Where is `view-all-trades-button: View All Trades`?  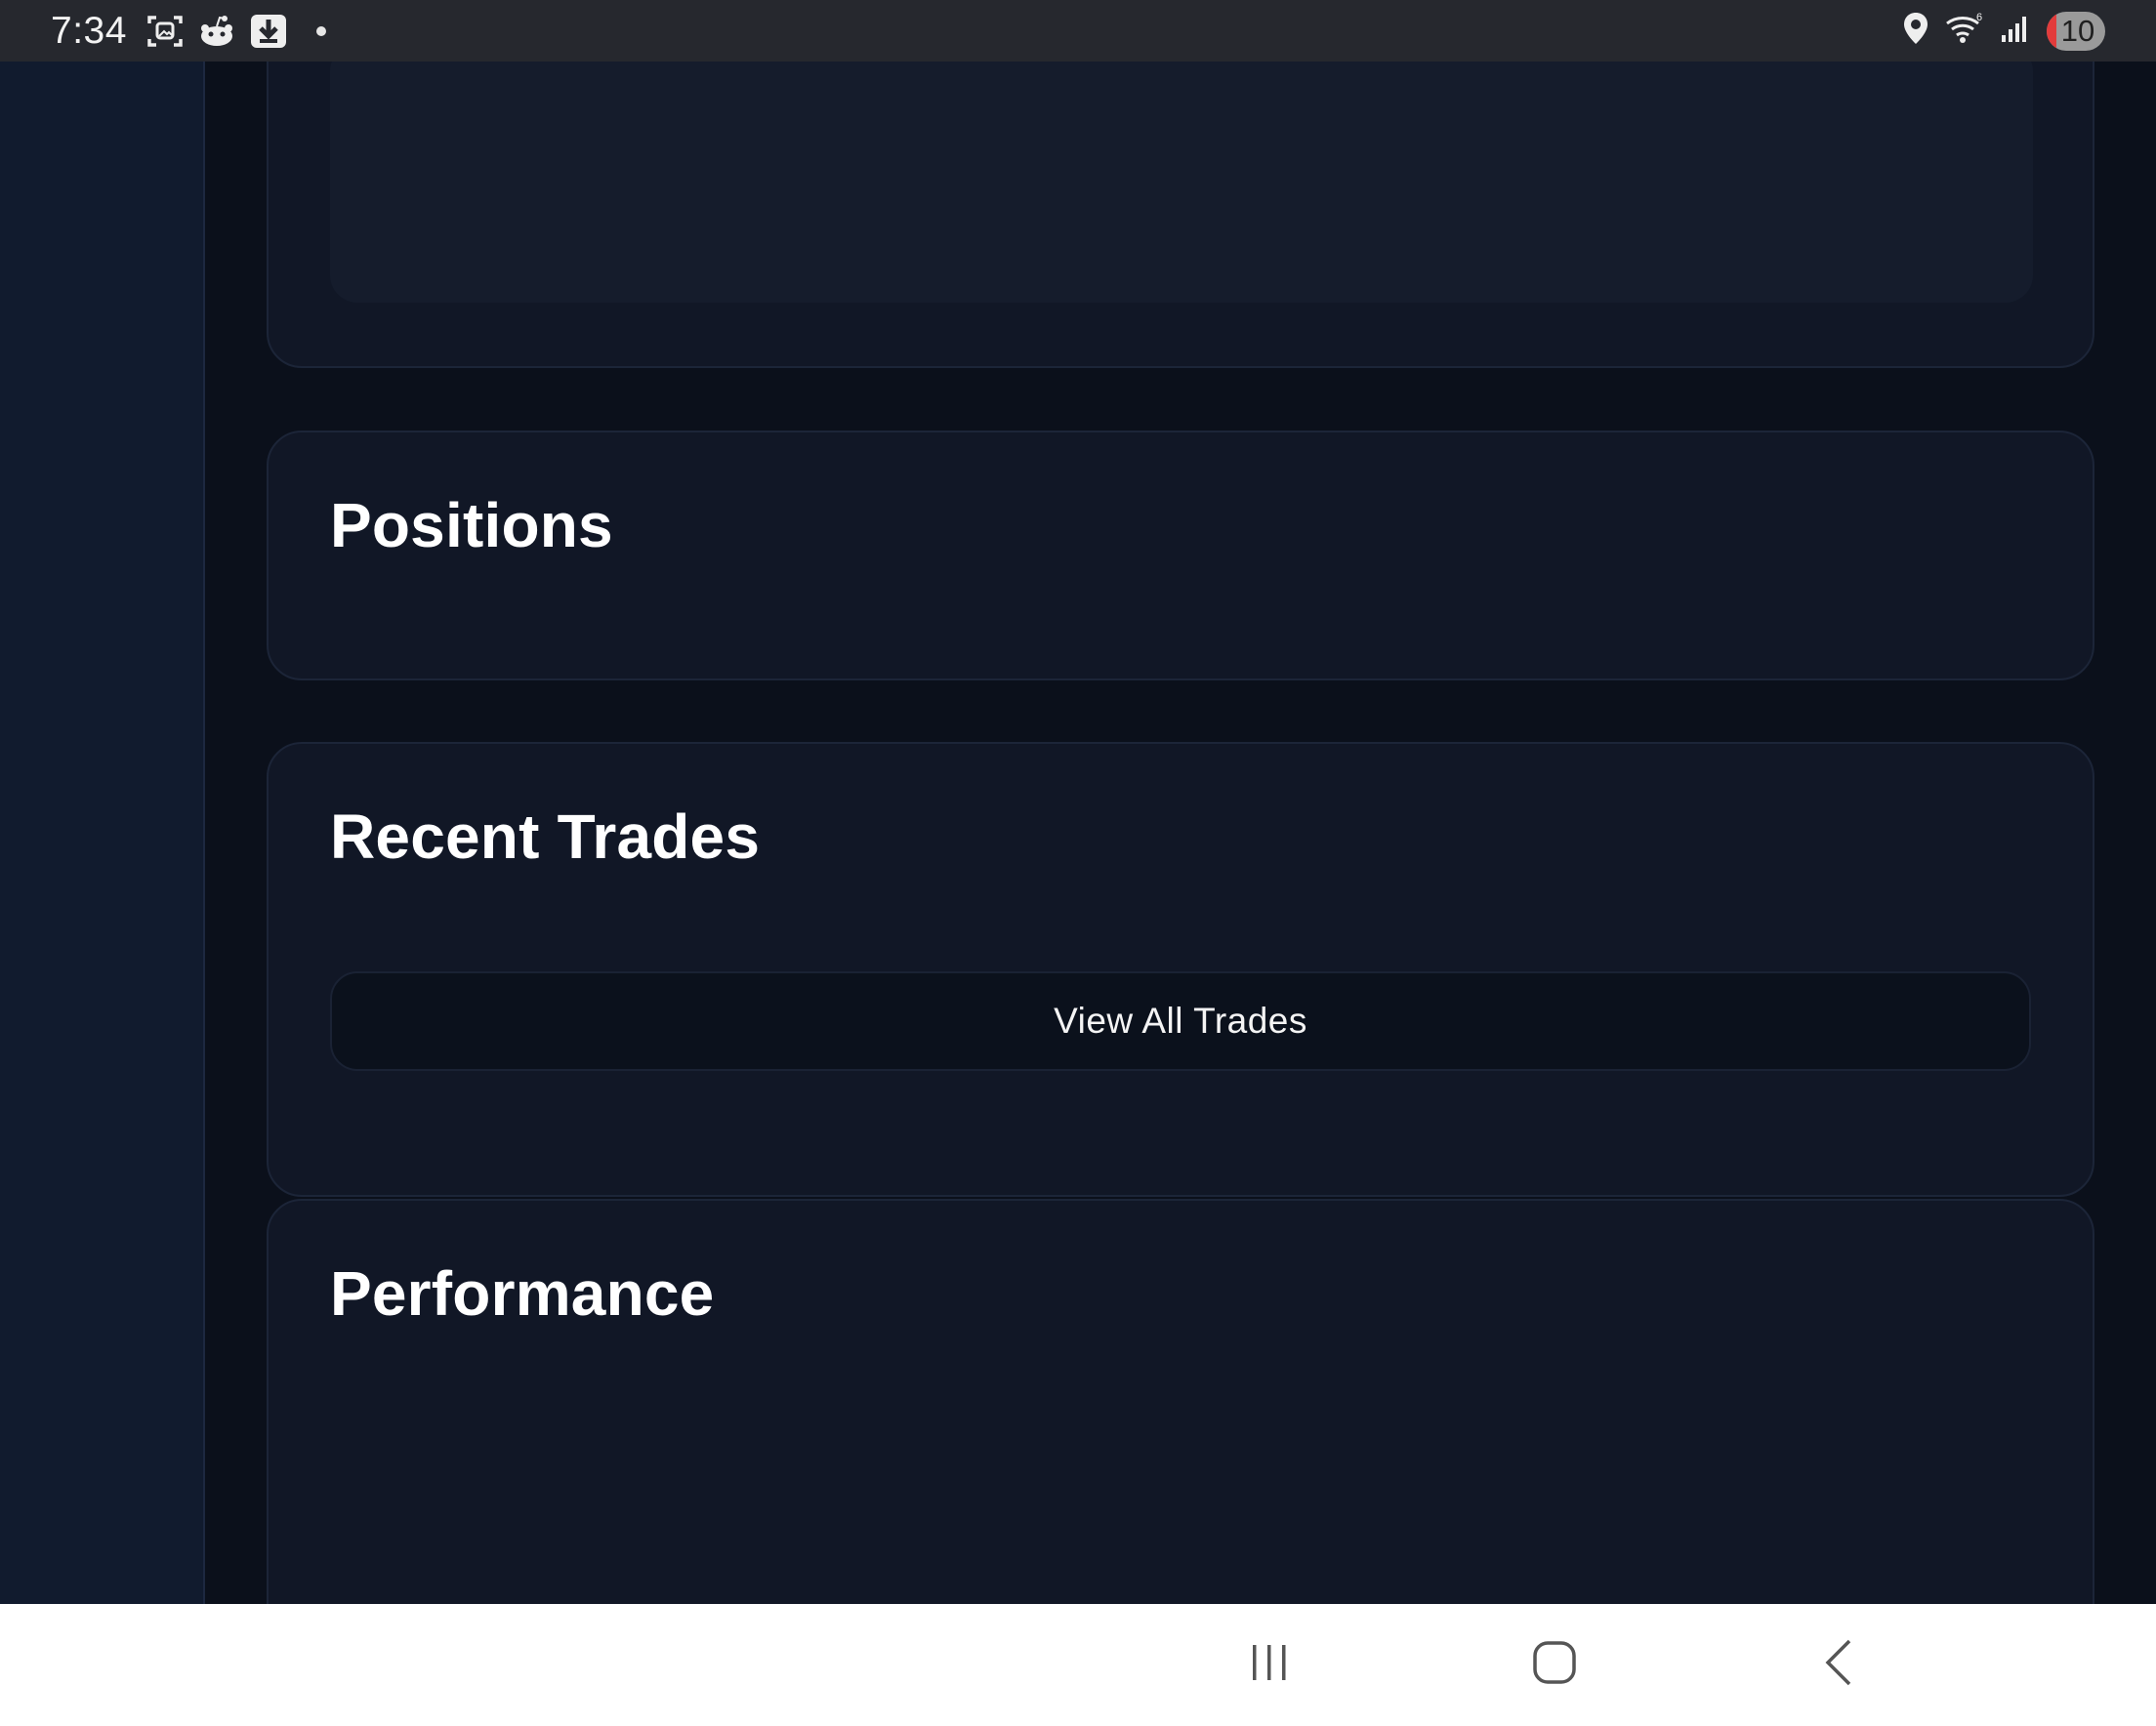
view-all-trades-button: View All Trades is located at coordinates (1181, 1021).